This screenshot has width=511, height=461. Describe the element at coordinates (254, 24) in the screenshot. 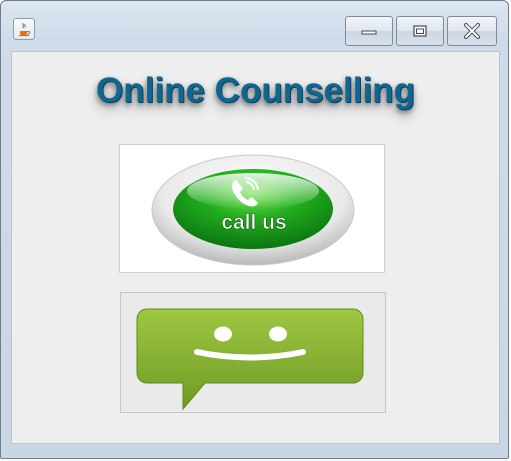

I see `title-bar` at that location.